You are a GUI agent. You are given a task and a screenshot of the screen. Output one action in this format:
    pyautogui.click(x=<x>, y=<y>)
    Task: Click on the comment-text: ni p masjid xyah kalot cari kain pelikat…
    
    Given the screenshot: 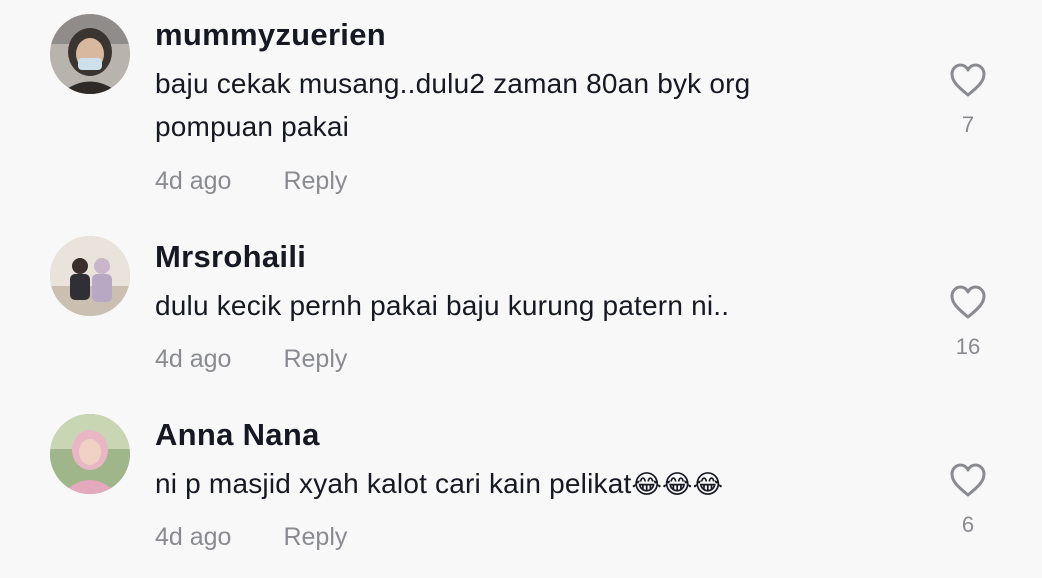 What is the action you would take?
    pyautogui.click(x=505, y=484)
    